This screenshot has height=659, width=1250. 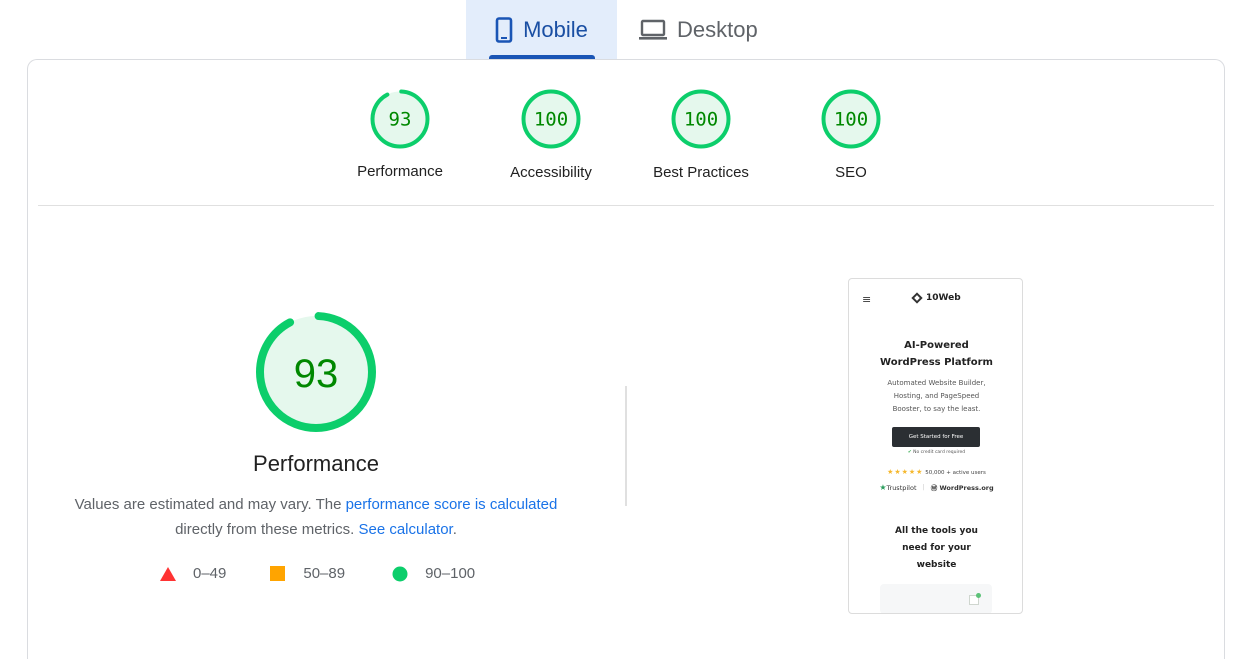 I want to click on gauge-accessibility: 100 Accessibility, so click(x=551, y=134).